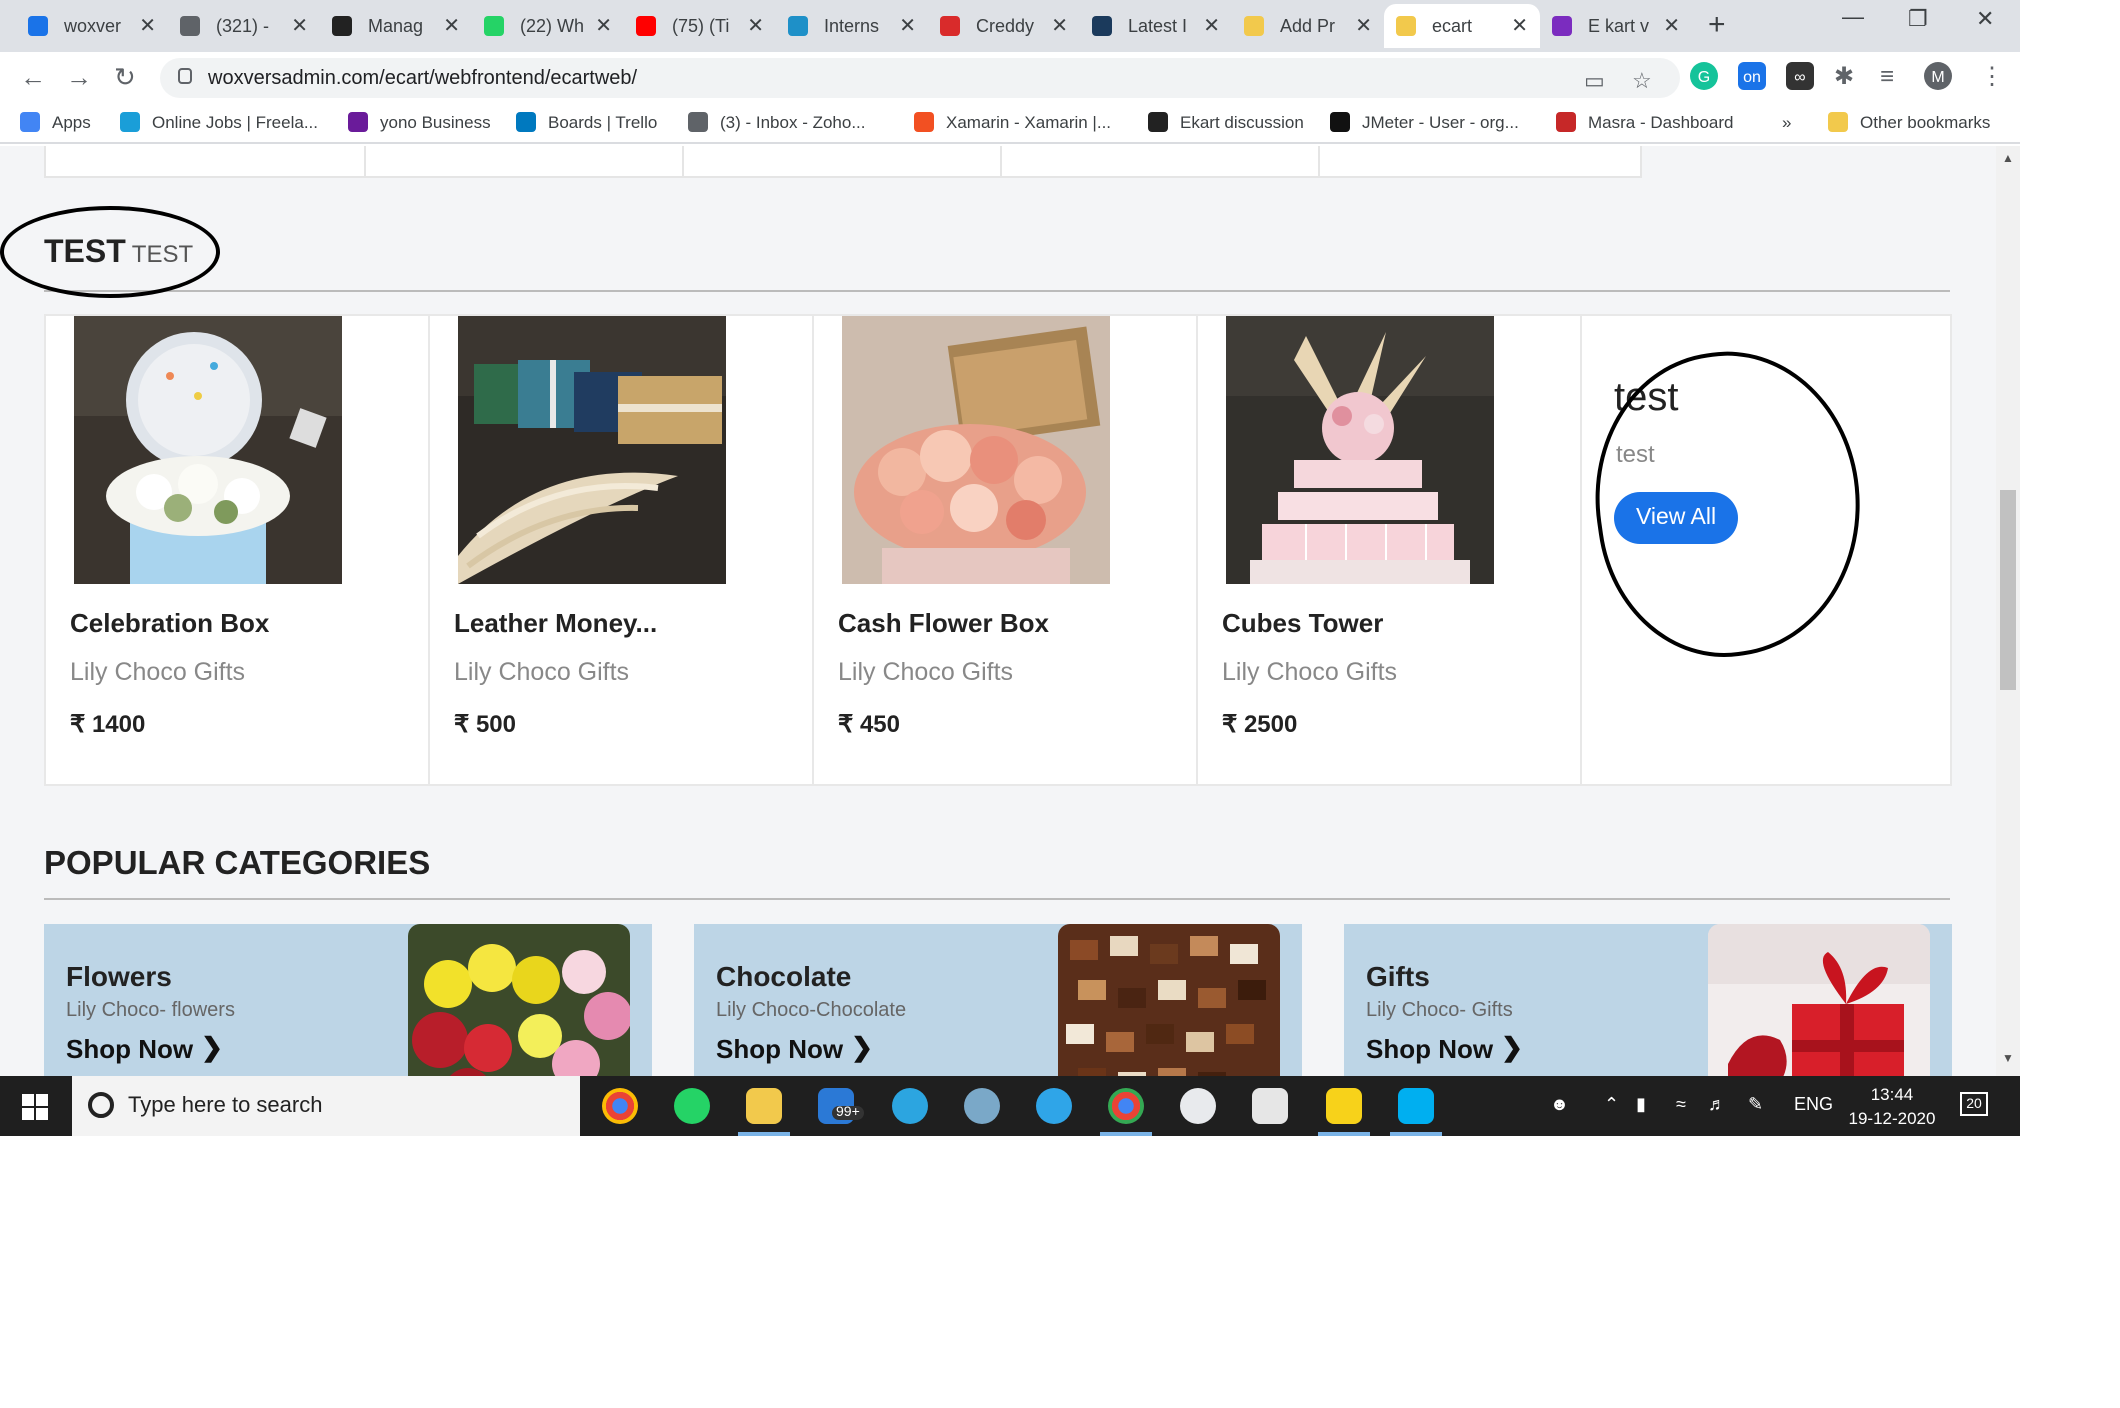 This screenshot has height=1408, width=2120. What do you see at coordinates (1126, 1106) in the screenshot?
I see `chrome-active-taskbar-icon` at bounding box center [1126, 1106].